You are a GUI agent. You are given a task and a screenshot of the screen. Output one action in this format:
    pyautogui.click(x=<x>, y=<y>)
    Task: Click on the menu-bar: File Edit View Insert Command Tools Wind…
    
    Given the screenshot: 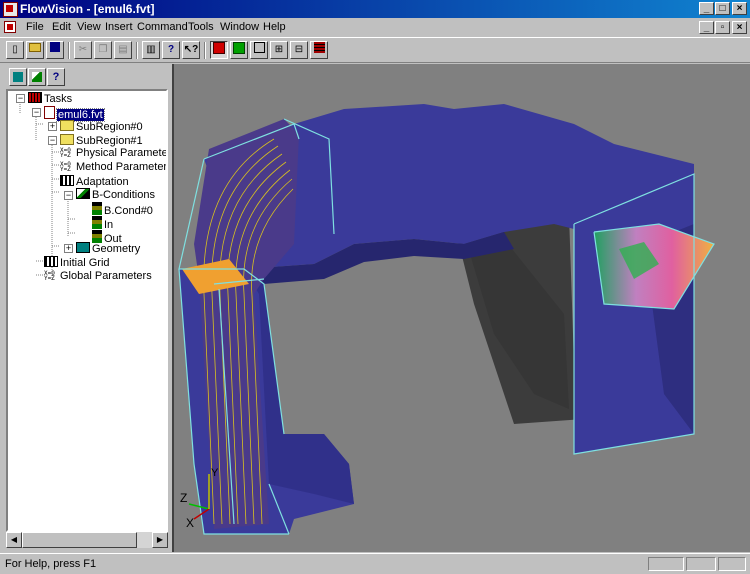 What is the action you would take?
    pyautogui.click(x=375, y=27)
    